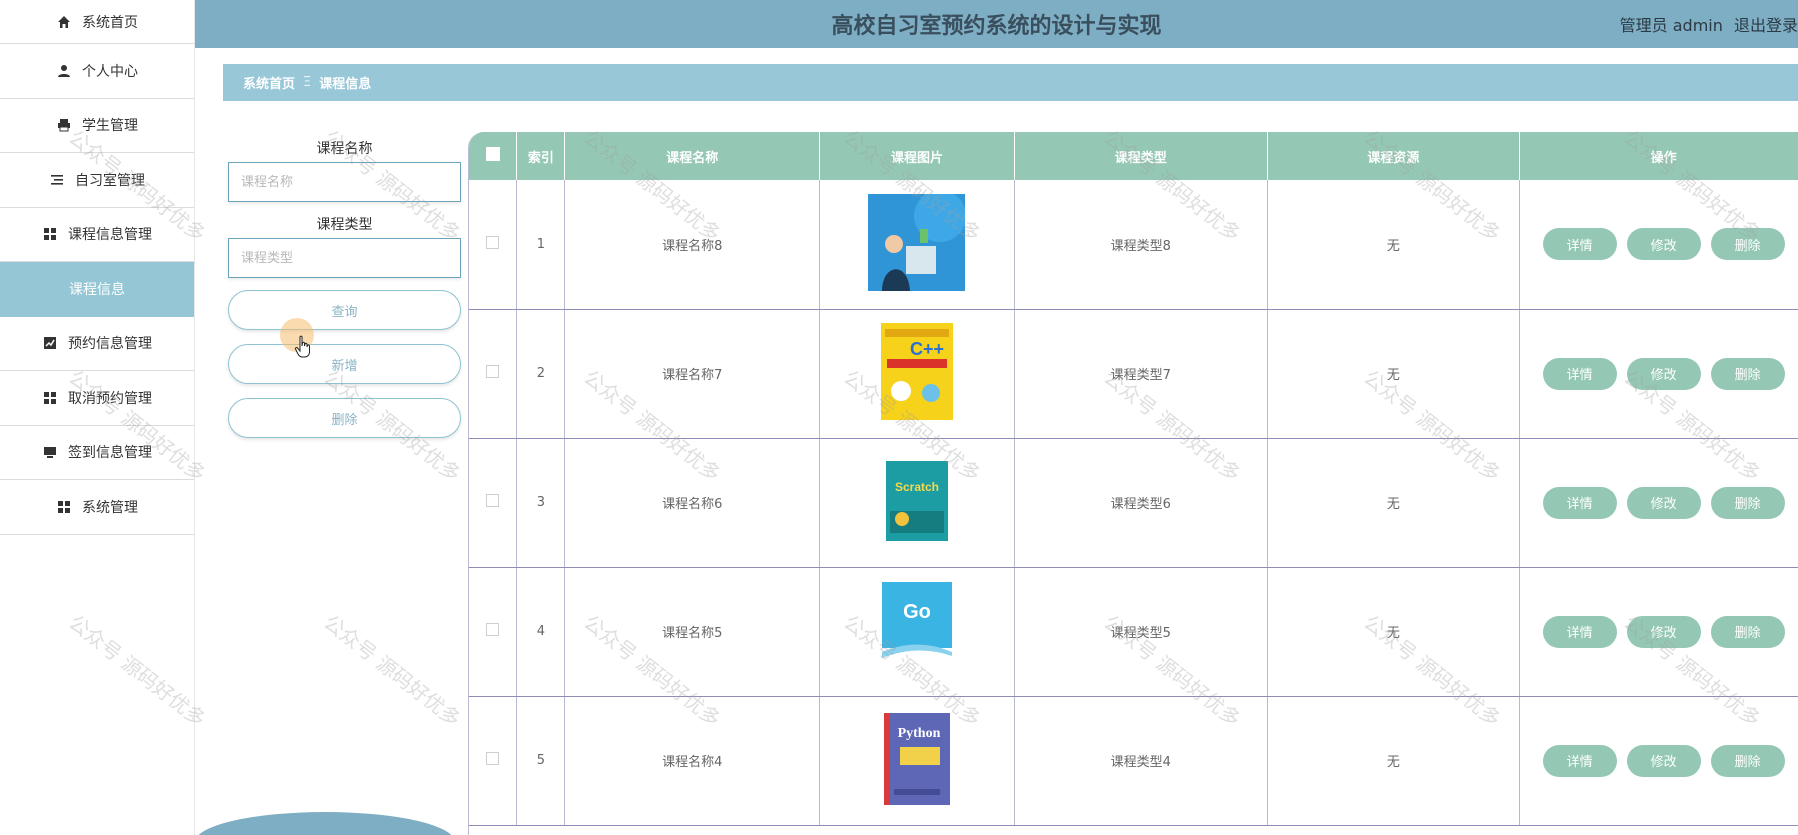 The image size is (1798, 835). Describe the element at coordinates (916, 758) in the screenshot. I see `course-cover-image: Python` at that location.